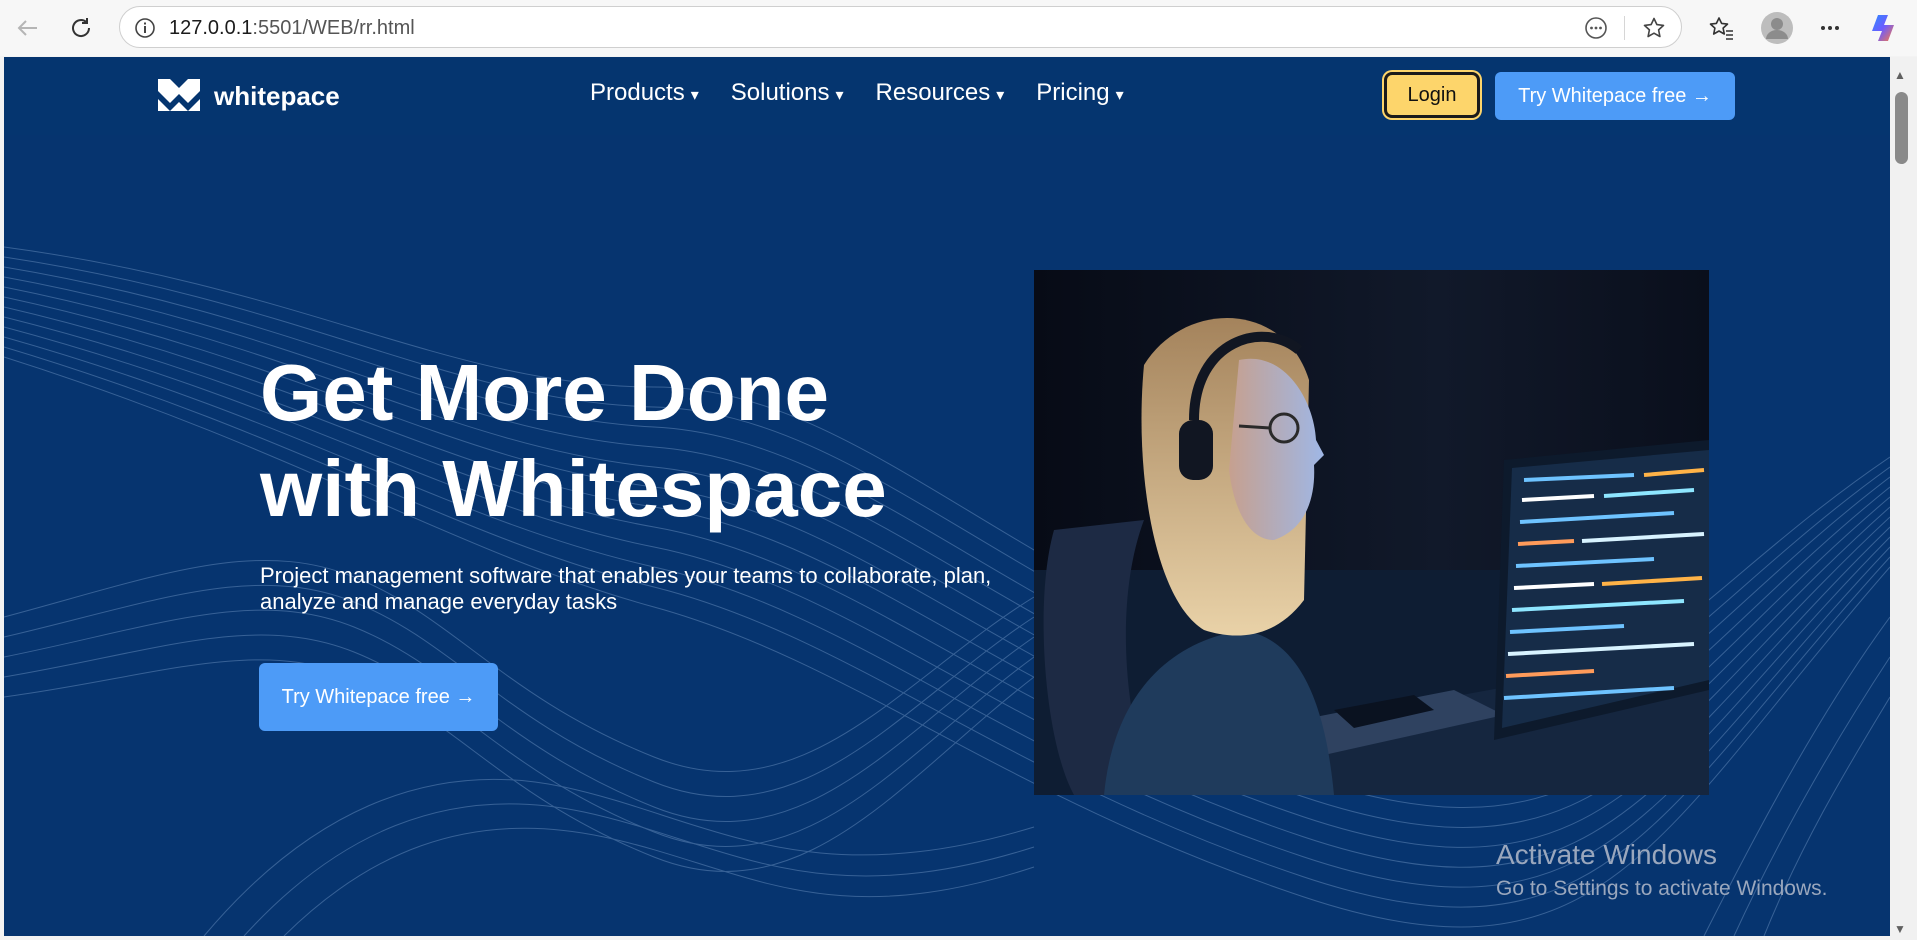 The width and height of the screenshot is (1917, 940). What do you see at coordinates (620, 441) in the screenshot?
I see `hero-title: Get More Done with Whitespace` at bounding box center [620, 441].